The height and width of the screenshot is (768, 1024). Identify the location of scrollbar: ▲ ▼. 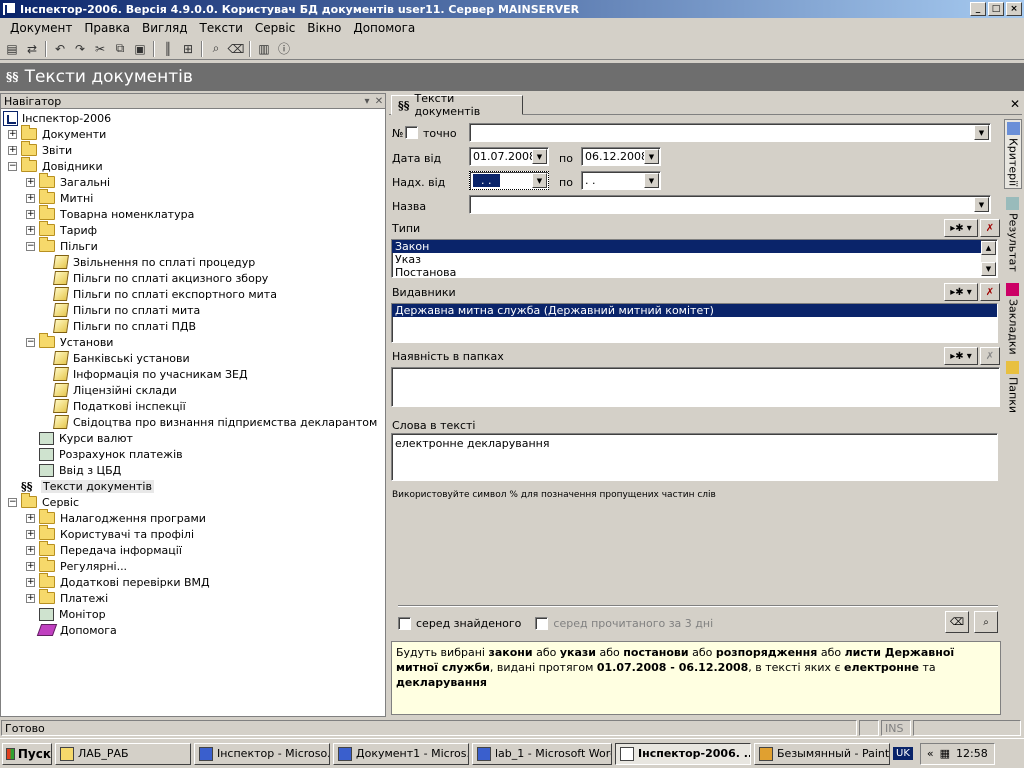
(988, 258).